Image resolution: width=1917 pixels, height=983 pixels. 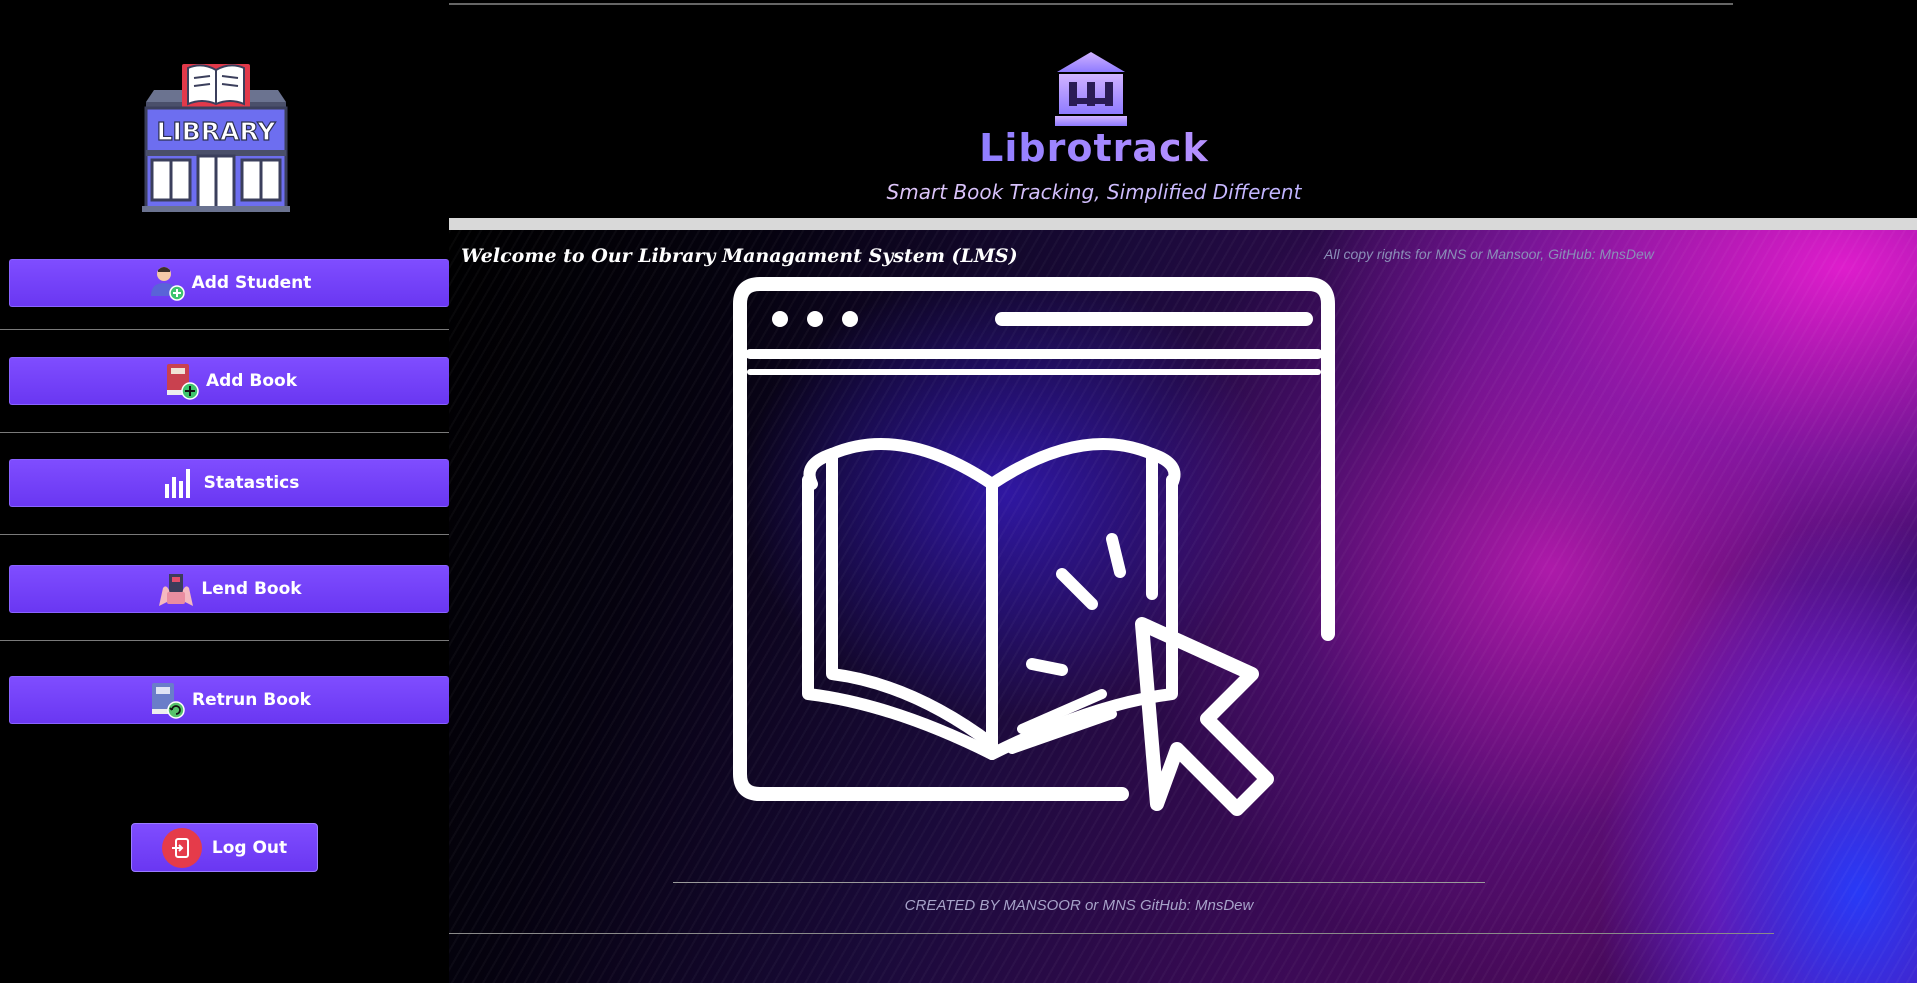 I want to click on lend-book-label: Lend Book, so click(x=251, y=589).